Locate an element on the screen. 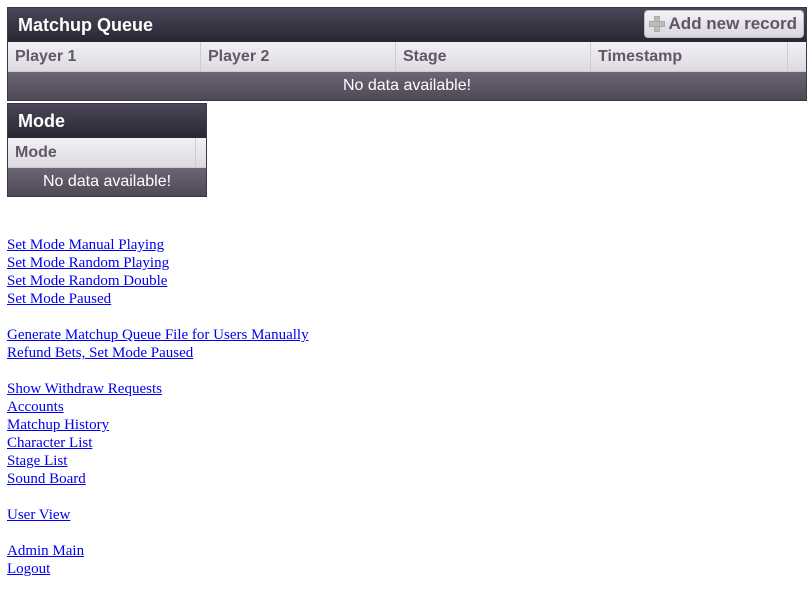 Image resolution: width=810 pixels, height=599 pixels. column-header-mode: Mode is located at coordinates (102, 152).